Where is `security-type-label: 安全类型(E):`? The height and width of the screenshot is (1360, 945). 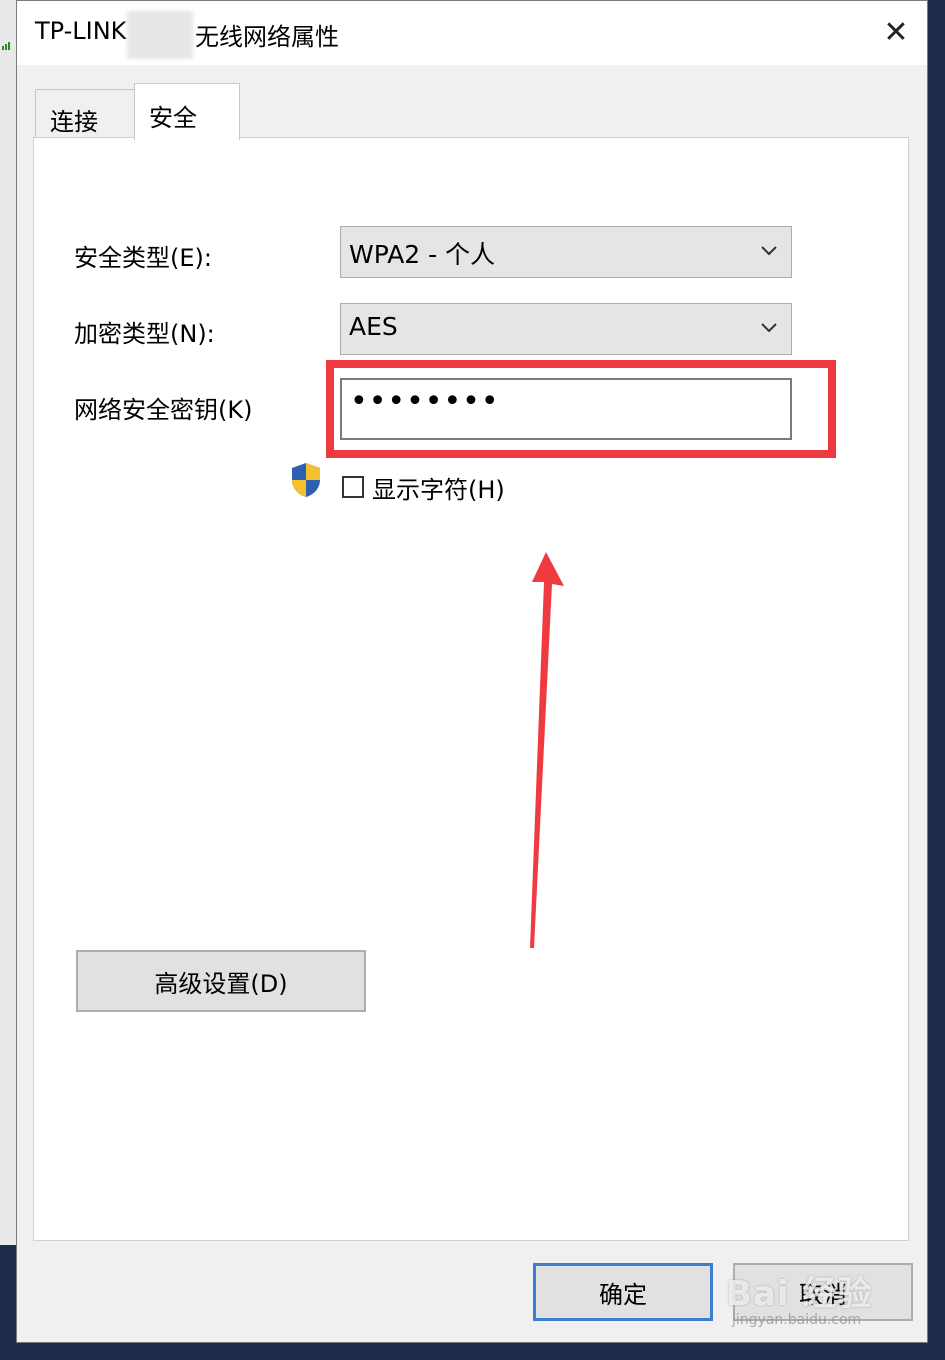 security-type-label: 安全类型(E): is located at coordinates (143, 258).